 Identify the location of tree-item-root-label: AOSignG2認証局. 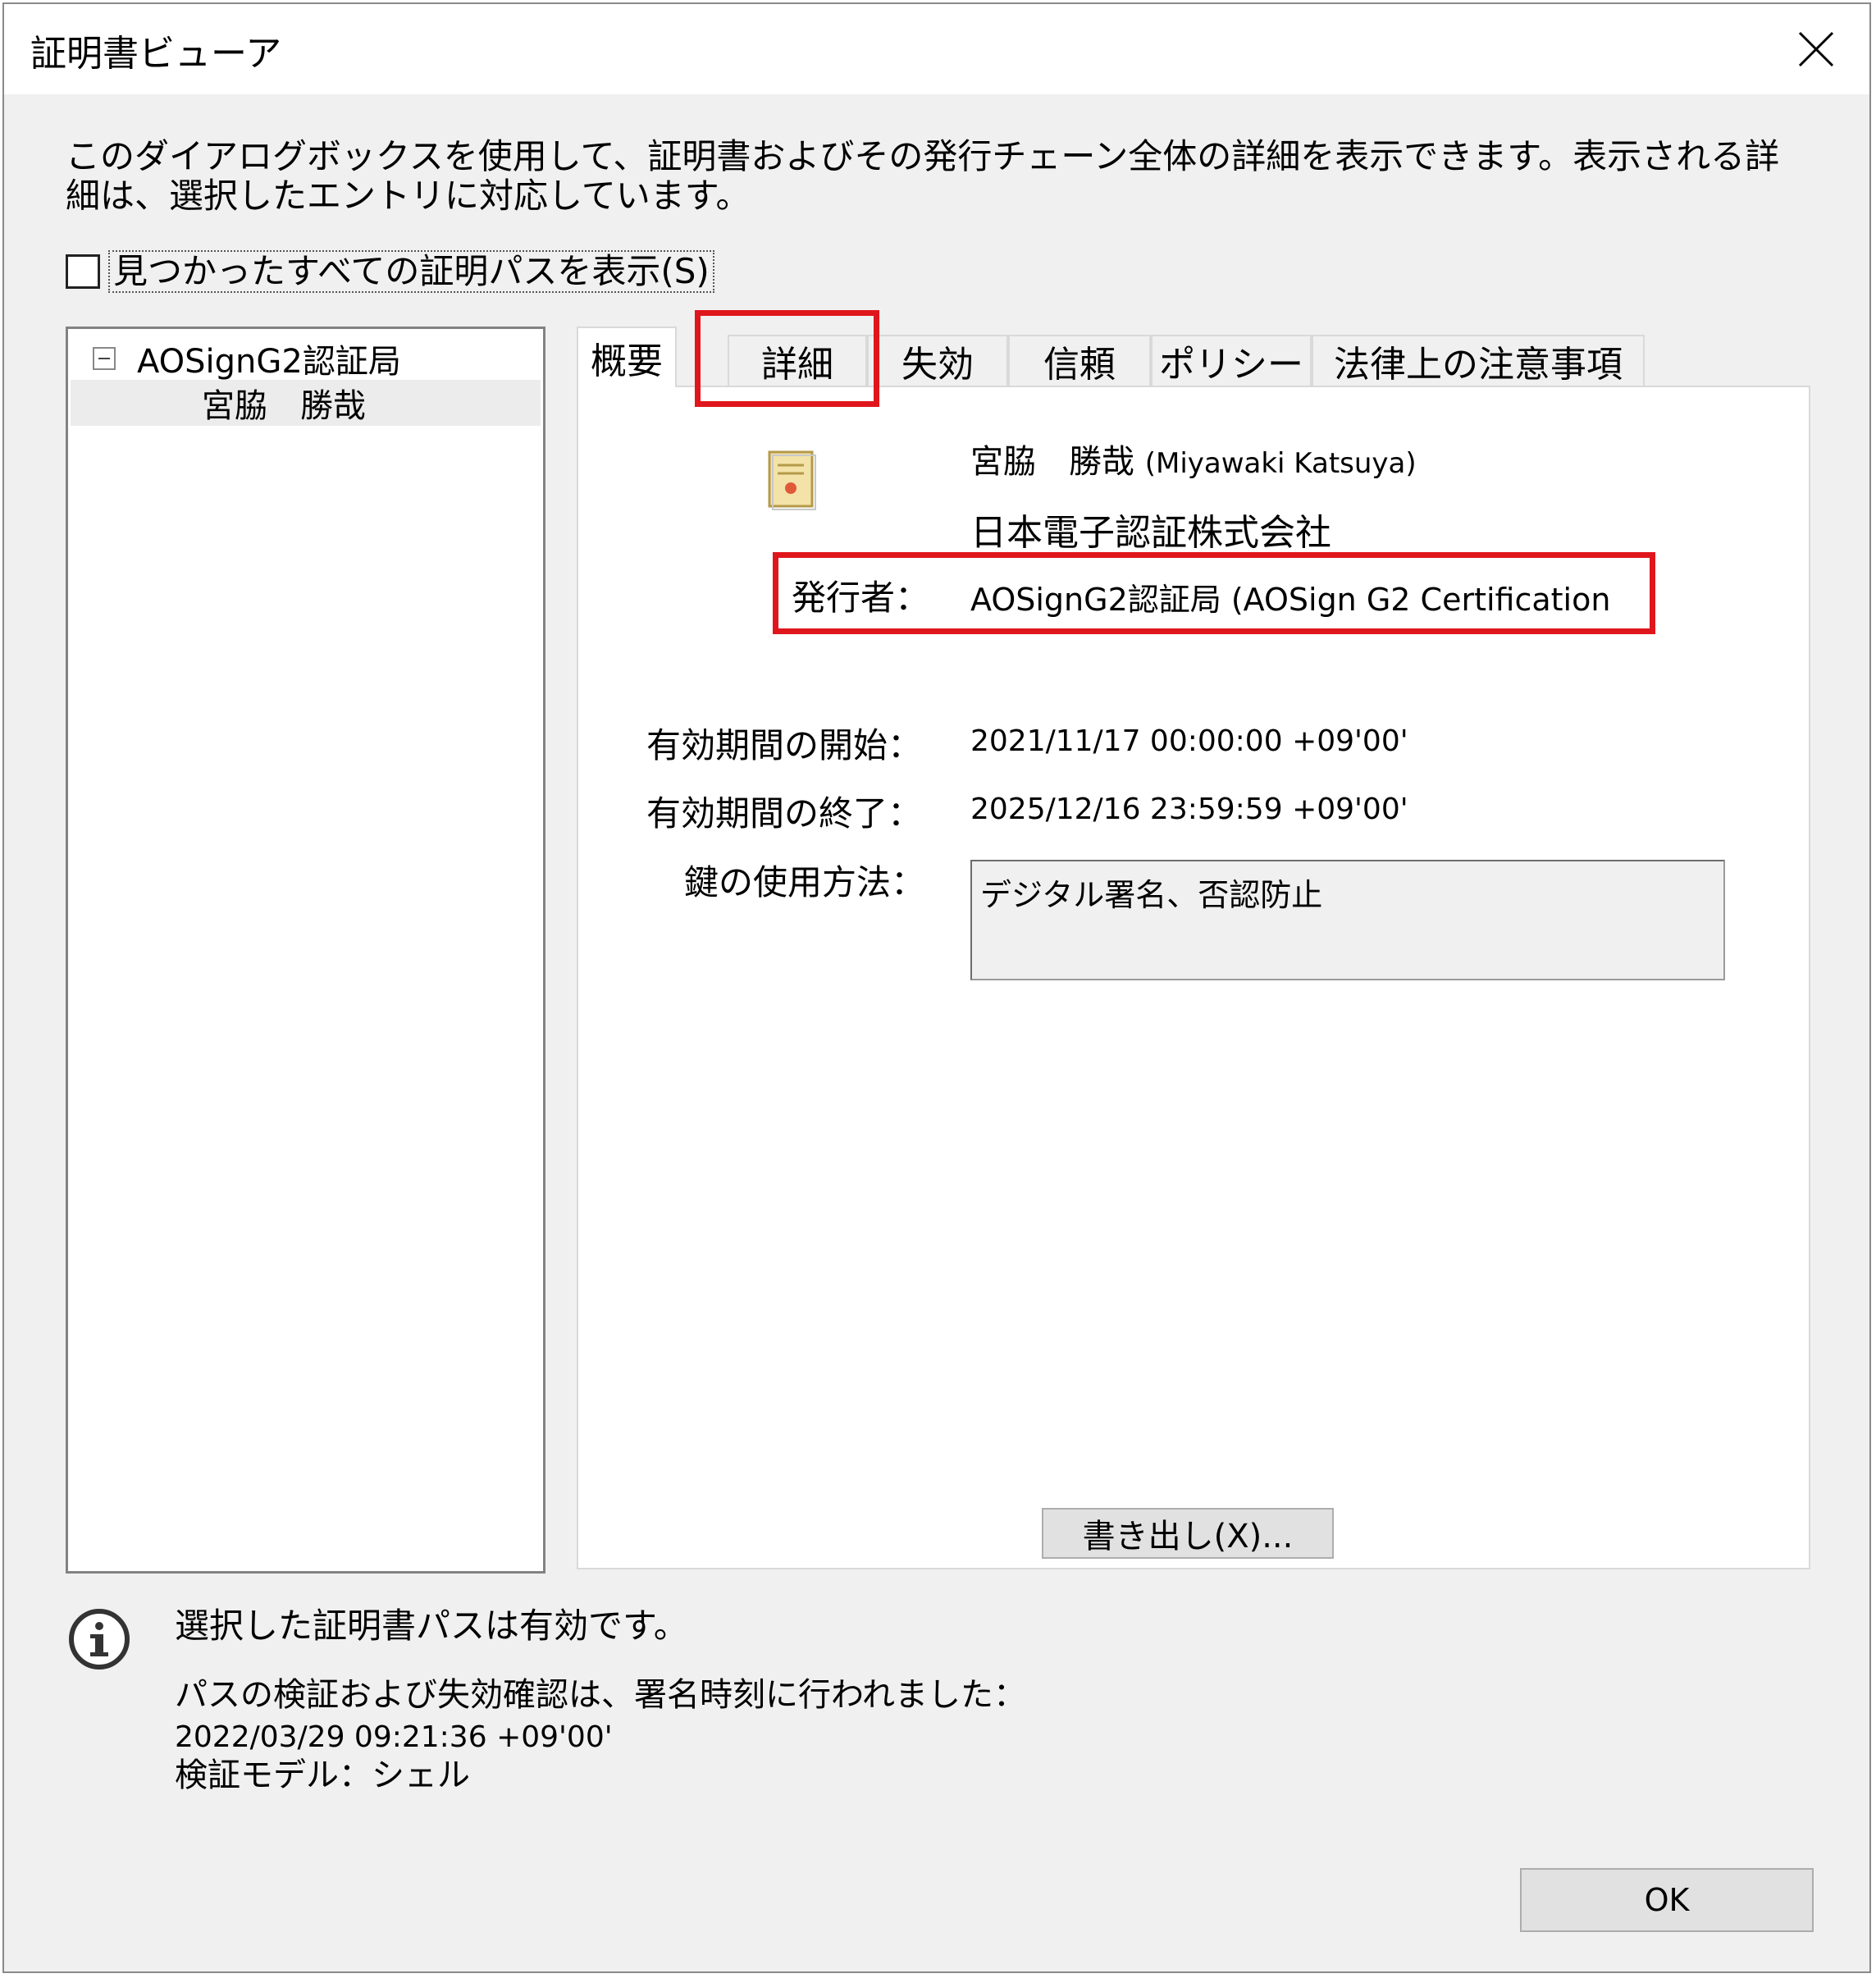
(269, 362).